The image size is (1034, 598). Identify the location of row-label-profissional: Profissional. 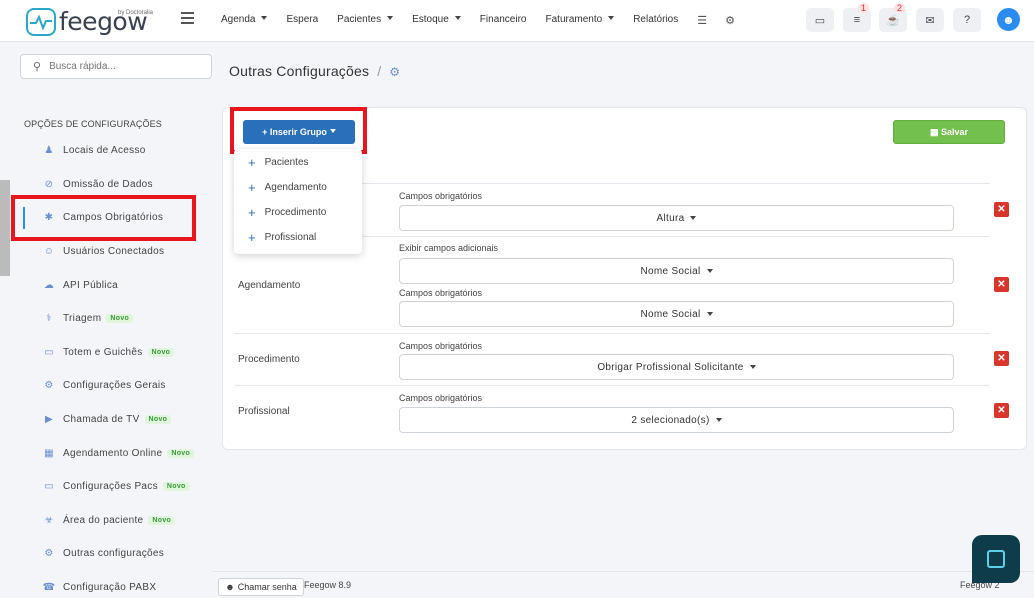
(264, 411).